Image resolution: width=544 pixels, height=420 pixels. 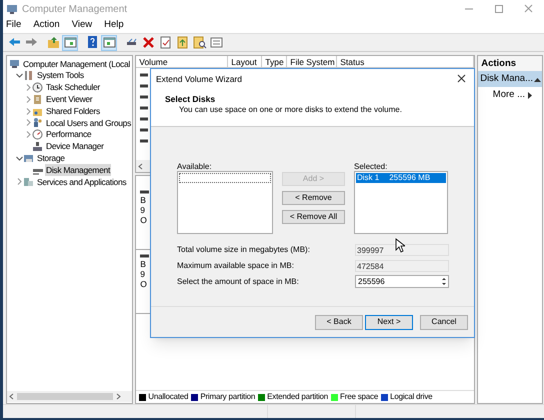 I want to click on spin-arrows-icon, so click(x=444, y=281).